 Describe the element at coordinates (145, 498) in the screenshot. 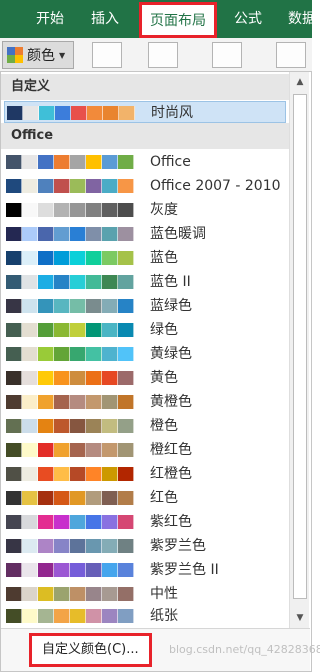

I see `theme-row: 红色` at that location.